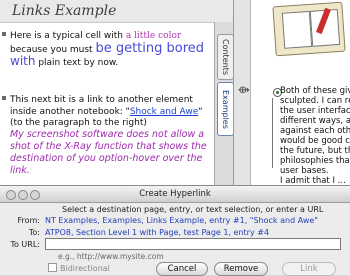  Describe the element at coordinates (274, 133) in the screenshot. I see `entry-bracket` at that location.